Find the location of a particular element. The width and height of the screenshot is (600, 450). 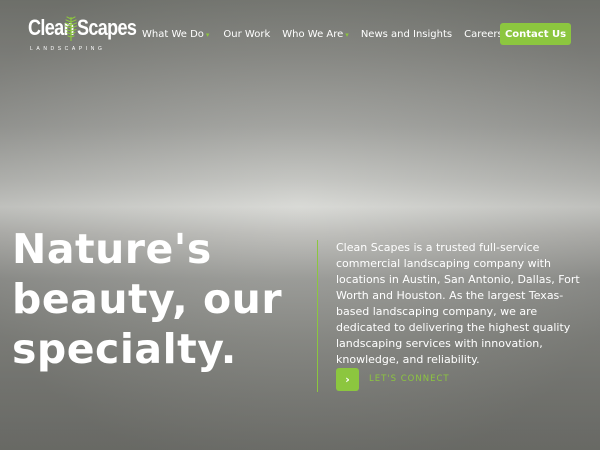

contact-us-button: Contact Us is located at coordinates (535, 34).